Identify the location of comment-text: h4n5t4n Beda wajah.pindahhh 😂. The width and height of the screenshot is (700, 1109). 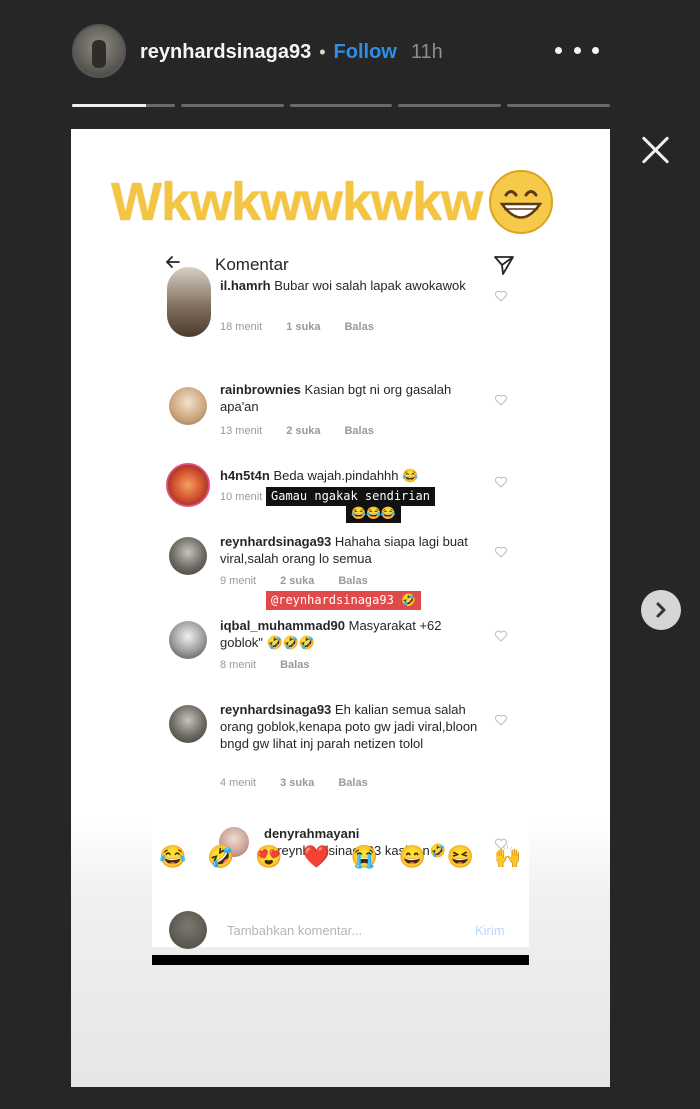
(319, 475).